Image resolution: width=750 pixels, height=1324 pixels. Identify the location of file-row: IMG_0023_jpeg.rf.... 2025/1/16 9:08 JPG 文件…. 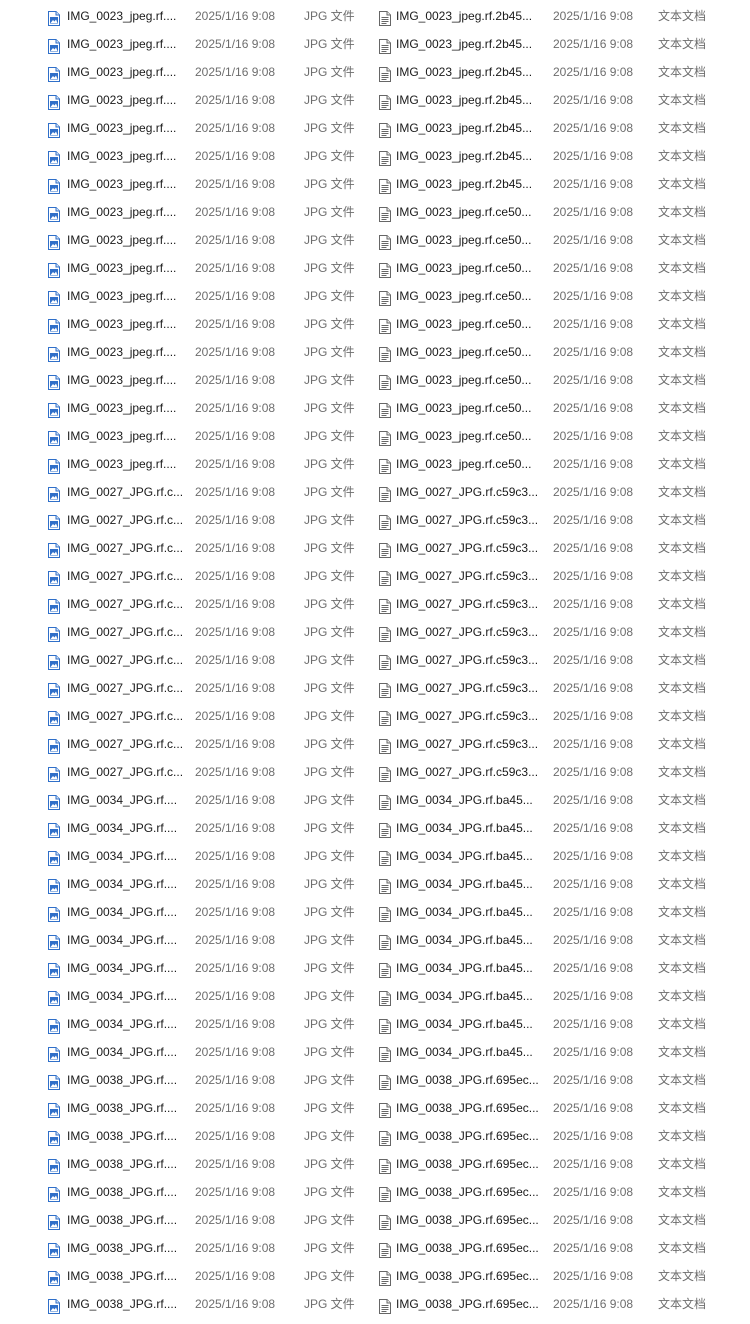
(375, 184).